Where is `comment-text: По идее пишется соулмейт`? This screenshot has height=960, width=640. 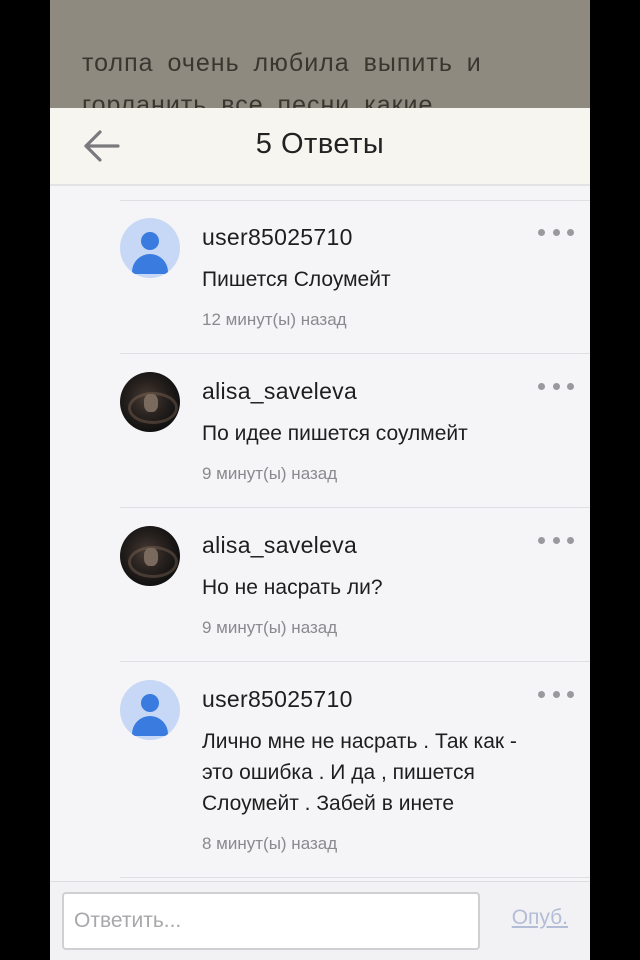 comment-text: По идее пишется соулмейт is located at coordinates (335, 433).